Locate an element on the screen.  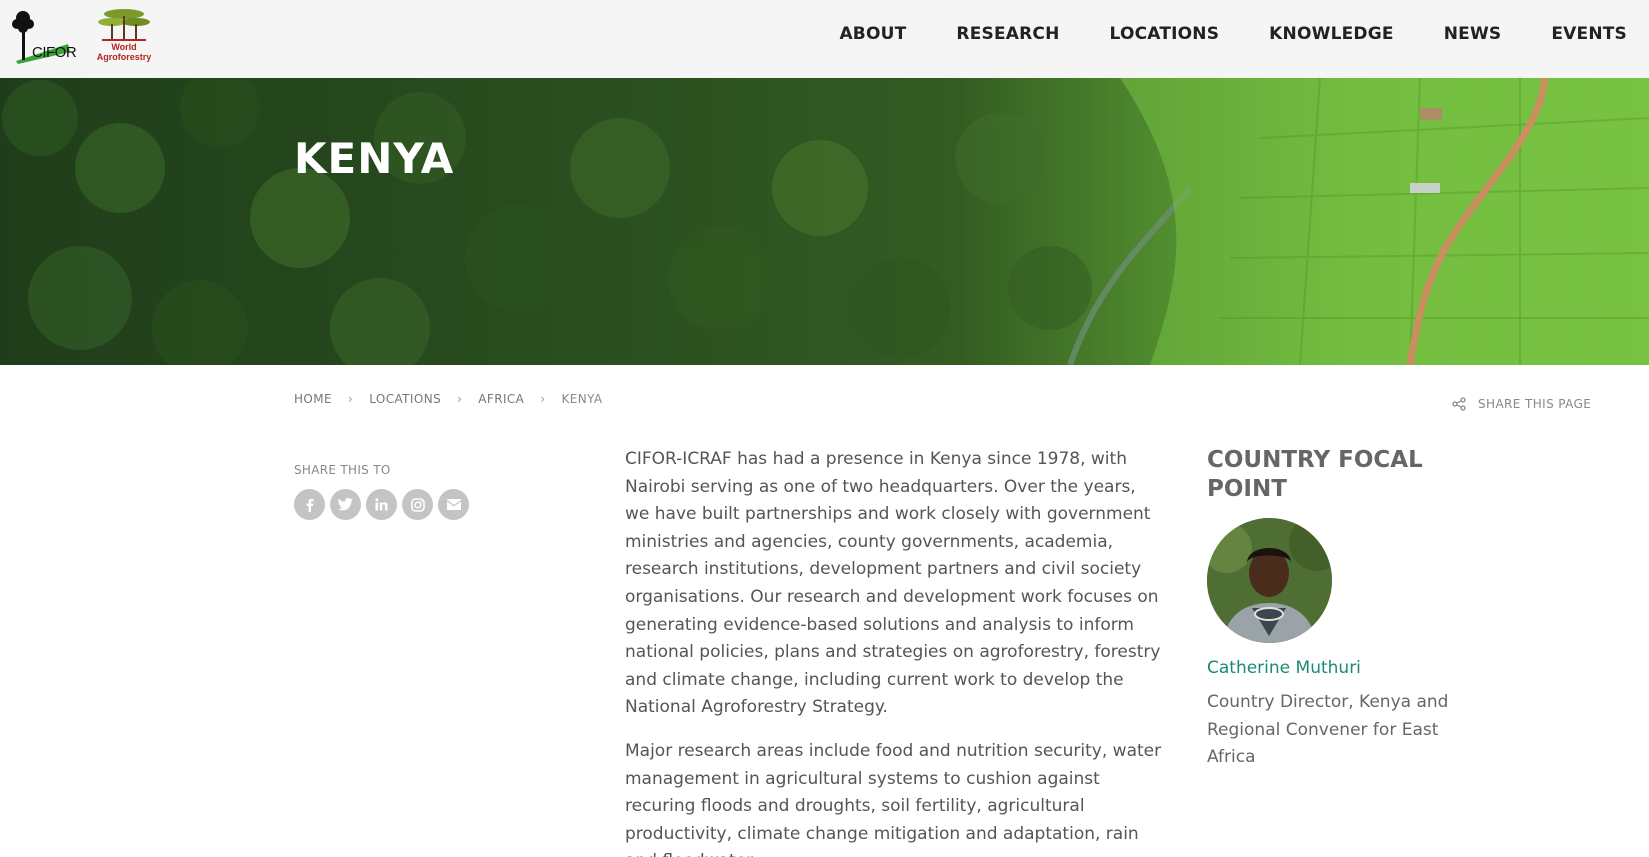
share-page-label: SHARE THIS PAGE is located at coordinates (1535, 404).